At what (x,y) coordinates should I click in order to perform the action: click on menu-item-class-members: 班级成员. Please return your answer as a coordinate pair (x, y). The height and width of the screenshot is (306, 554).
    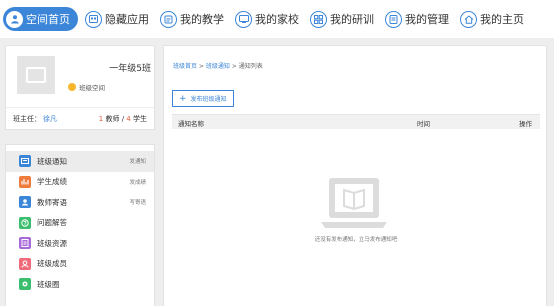
    Looking at the image, I should click on (80, 264).